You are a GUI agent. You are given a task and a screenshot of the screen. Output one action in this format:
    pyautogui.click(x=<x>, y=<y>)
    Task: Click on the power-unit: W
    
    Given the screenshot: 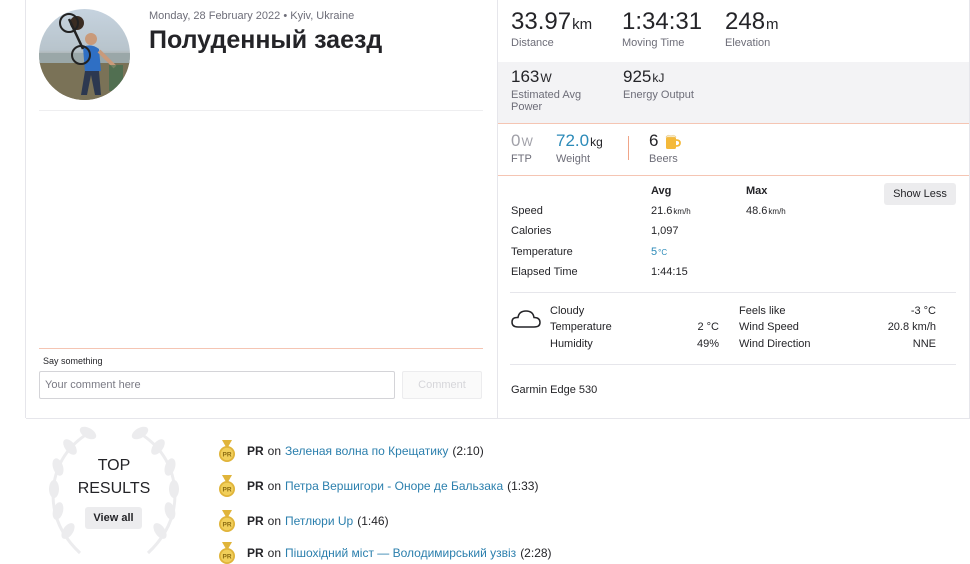 What is the action you would take?
    pyautogui.click(x=546, y=78)
    